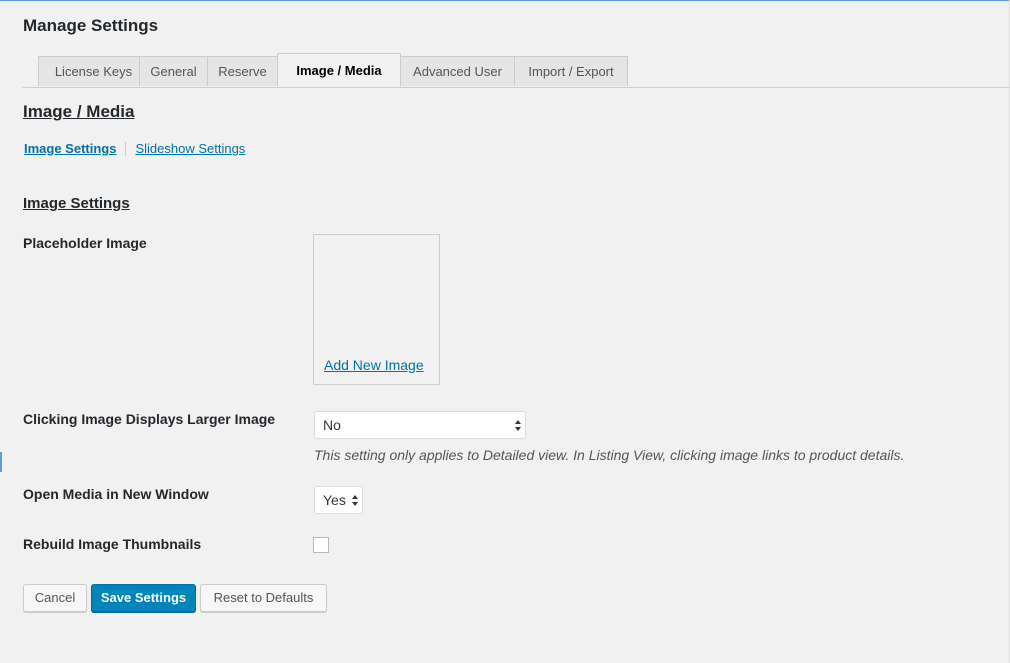 The image size is (1010, 663). What do you see at coordinates (263, 598) in the screenshot?
I see `reset-to-defaults-button: Reset to Defaults` at bounding box center [263, 598].